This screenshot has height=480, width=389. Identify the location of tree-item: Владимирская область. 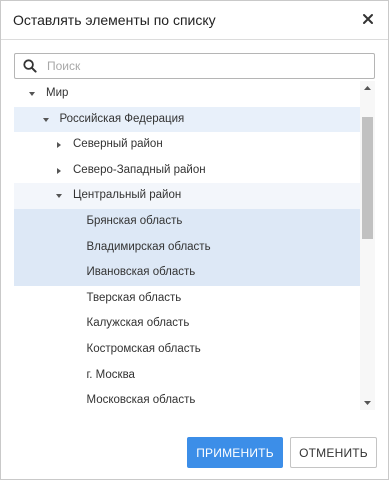
(187, 247).